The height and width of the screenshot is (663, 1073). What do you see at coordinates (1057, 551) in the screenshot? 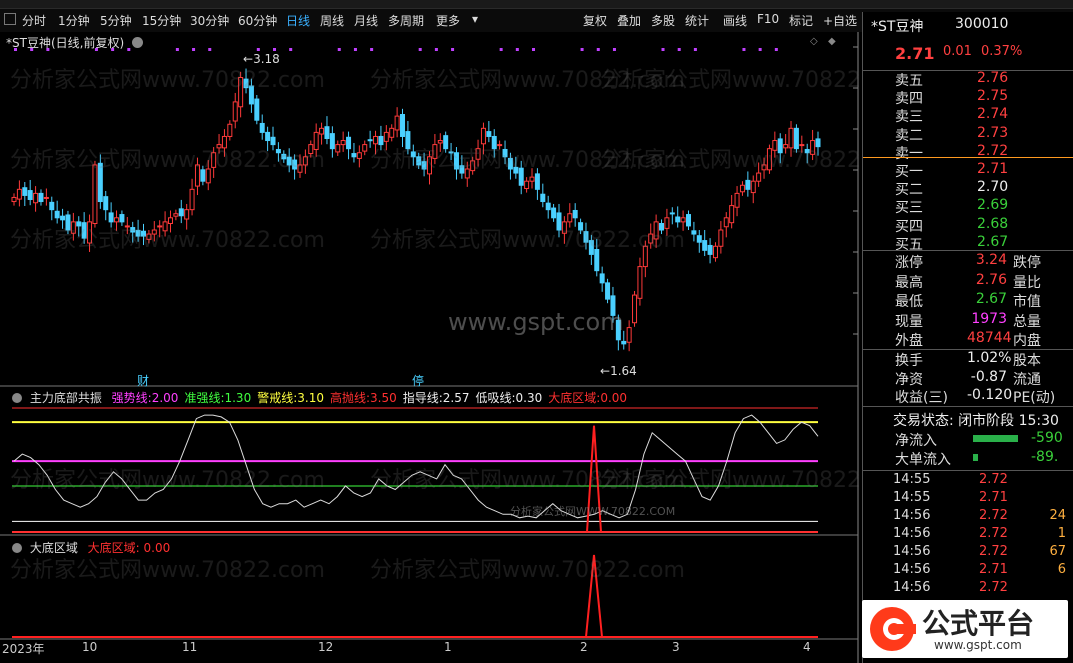
I see `tick-volume: 67` at bounding box center [1057, 551].